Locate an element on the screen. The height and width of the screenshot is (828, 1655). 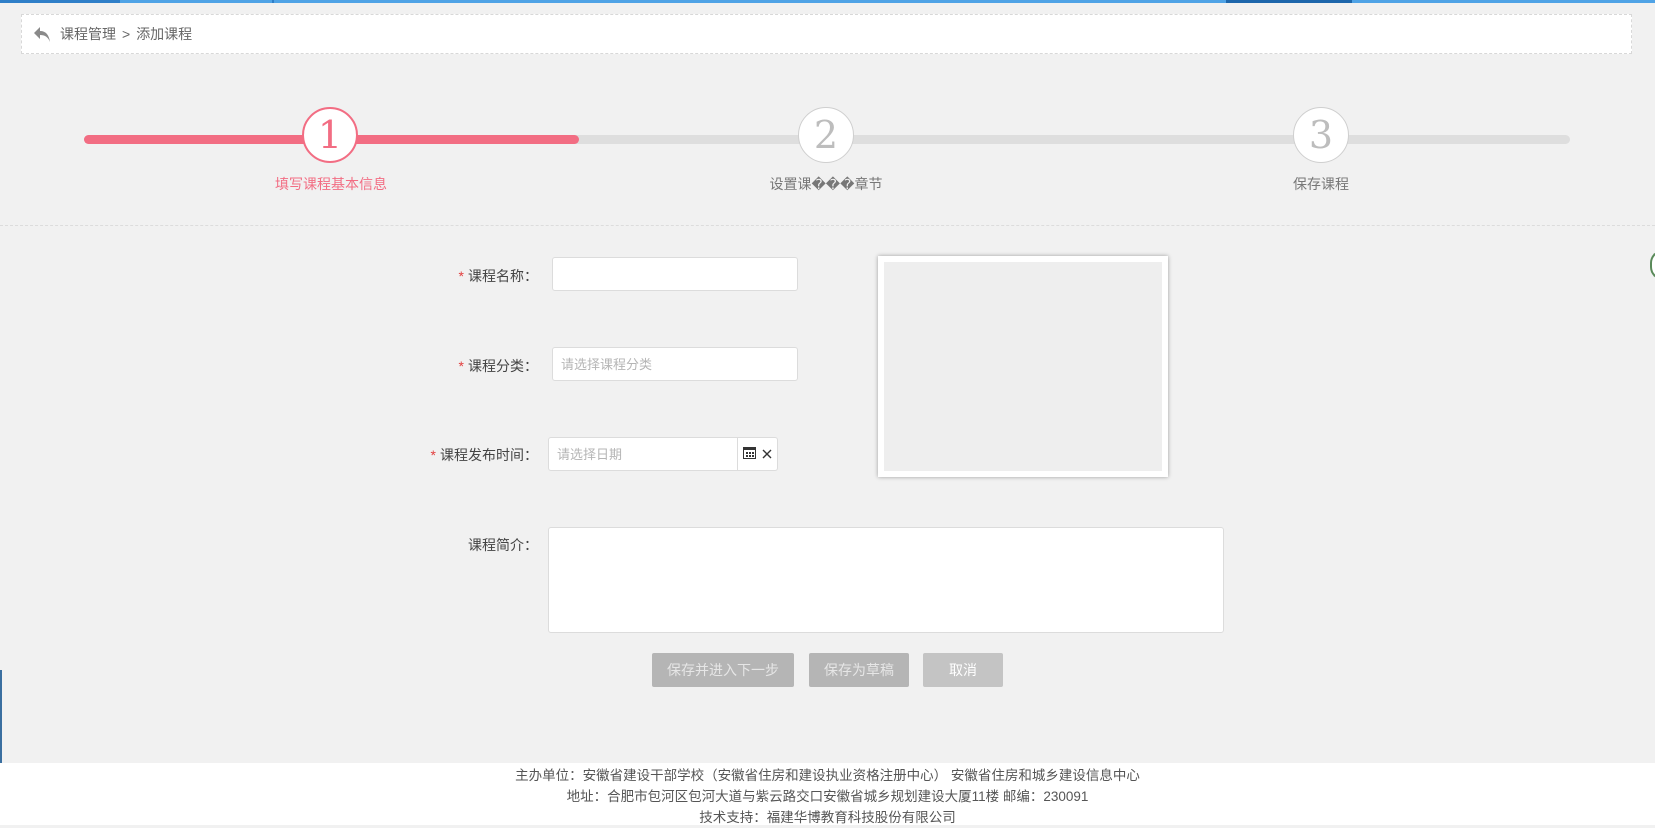
step-1-circle: 1 is located at coordinates (330, 135).